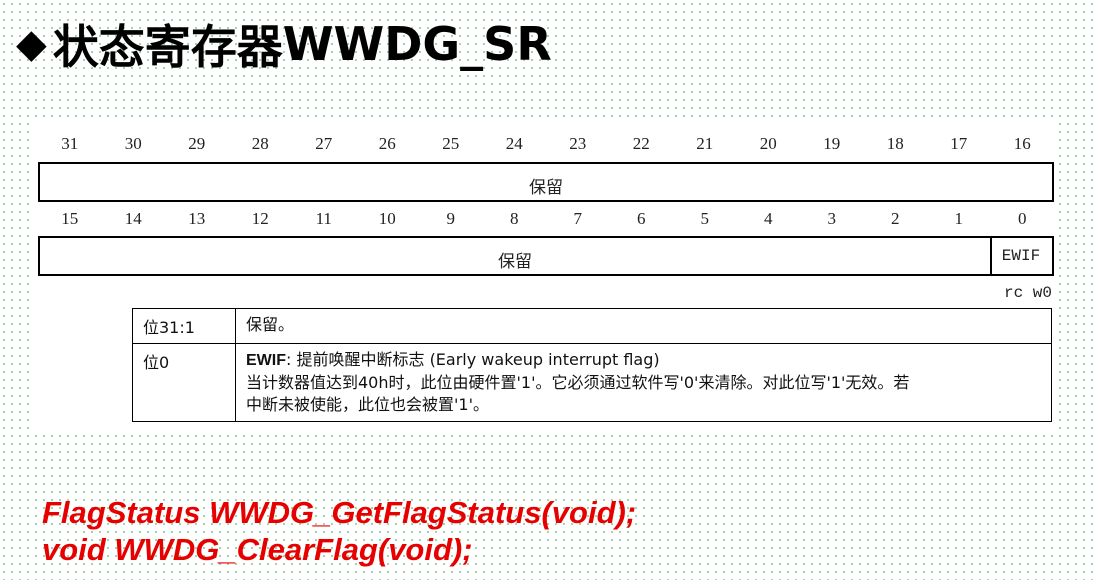  Describe the element at coordinates (339, 512) in the screenshot. I see `code-line-get-flag-status: FlagStatus WWDG_GetFlagStatus(void);` at that location.